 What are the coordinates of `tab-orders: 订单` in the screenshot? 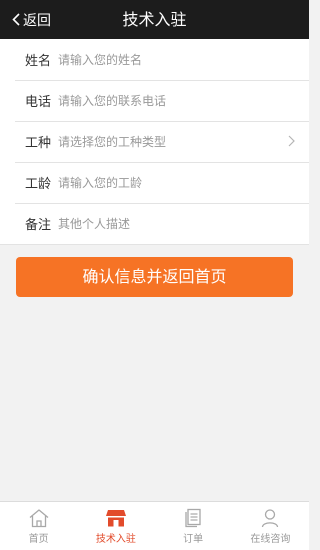 It's located at (193, 526).